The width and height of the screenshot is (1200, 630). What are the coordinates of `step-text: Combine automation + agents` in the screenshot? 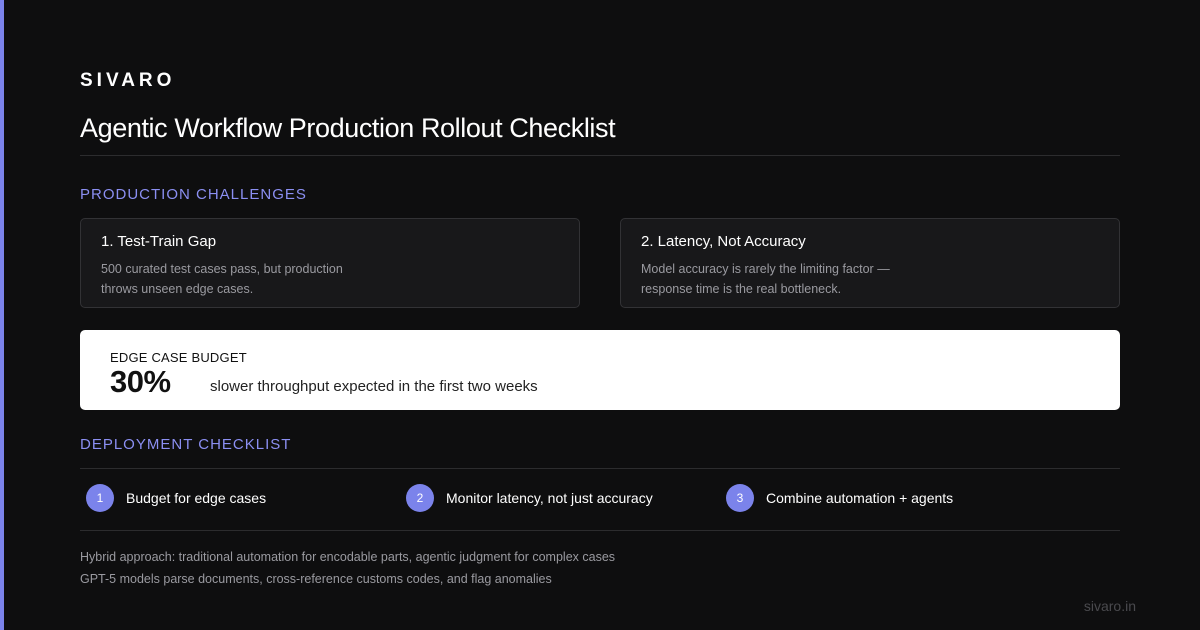 It's located at (860, 498).